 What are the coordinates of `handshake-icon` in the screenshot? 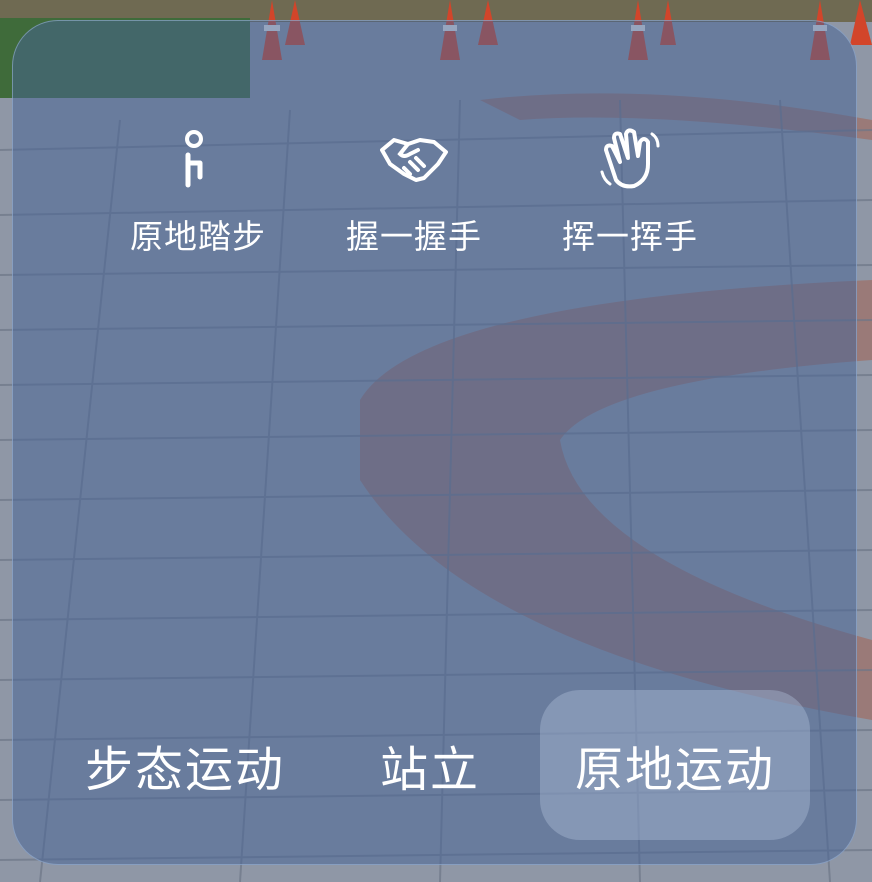 It's located at (414, 160).